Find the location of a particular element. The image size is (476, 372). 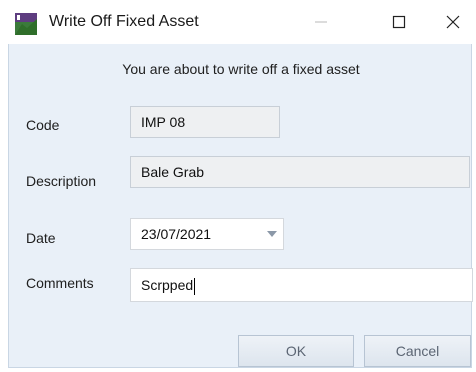

ok-button: OK is located at coordinates (296, 351).